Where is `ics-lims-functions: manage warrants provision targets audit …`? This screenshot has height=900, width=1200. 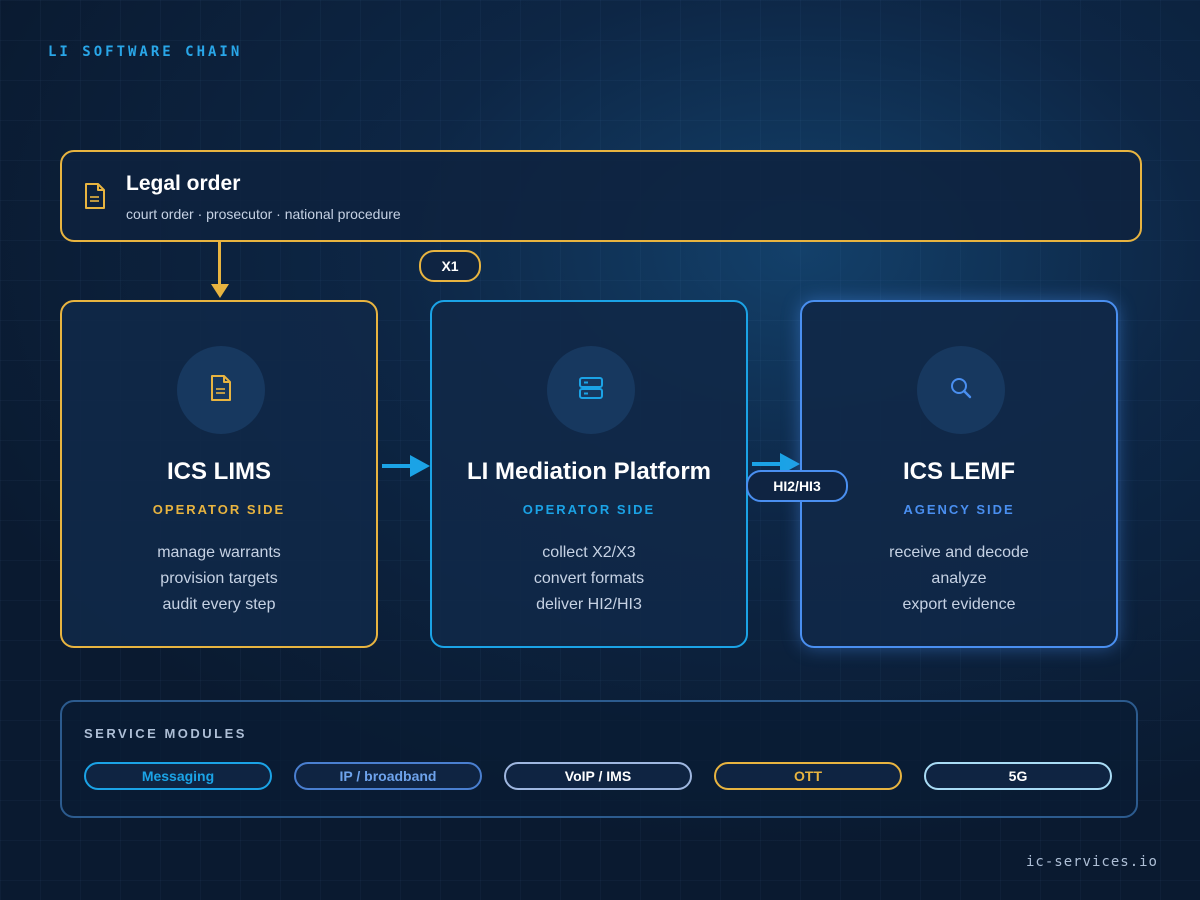 ics-lims-functions: manage warrants provision targets audit … is located at coordinates (219, 579).